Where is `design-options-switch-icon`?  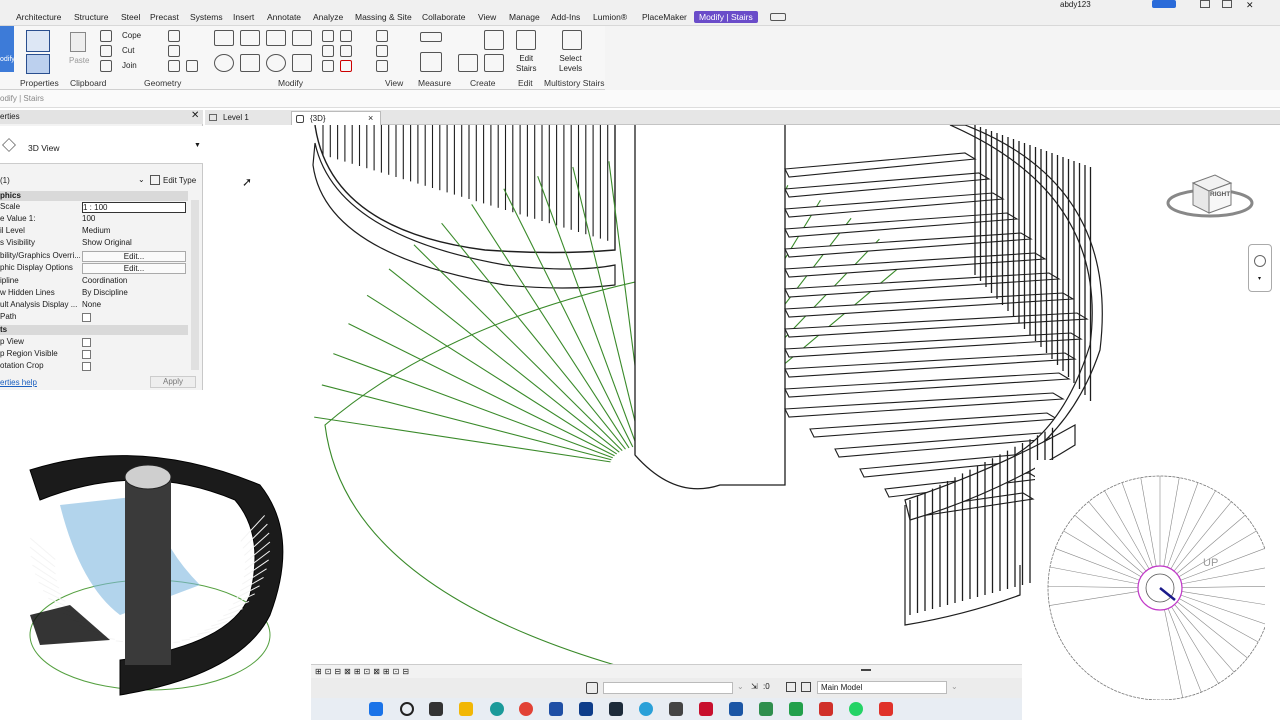 design-options-switch-icon is located at coordinates (806, 687).